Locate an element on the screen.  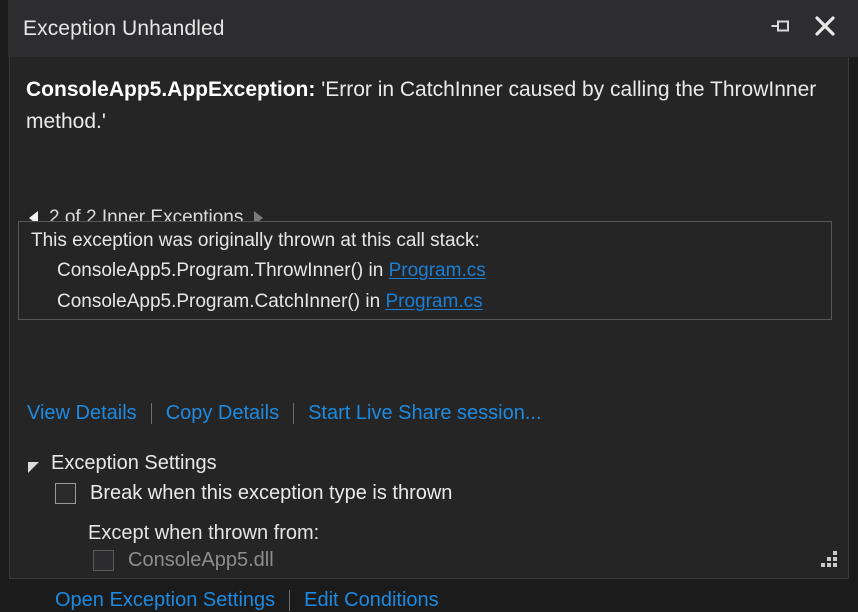
module-exclusion-label: ConsoleApp5.dll is located at coordinates (201, 560).